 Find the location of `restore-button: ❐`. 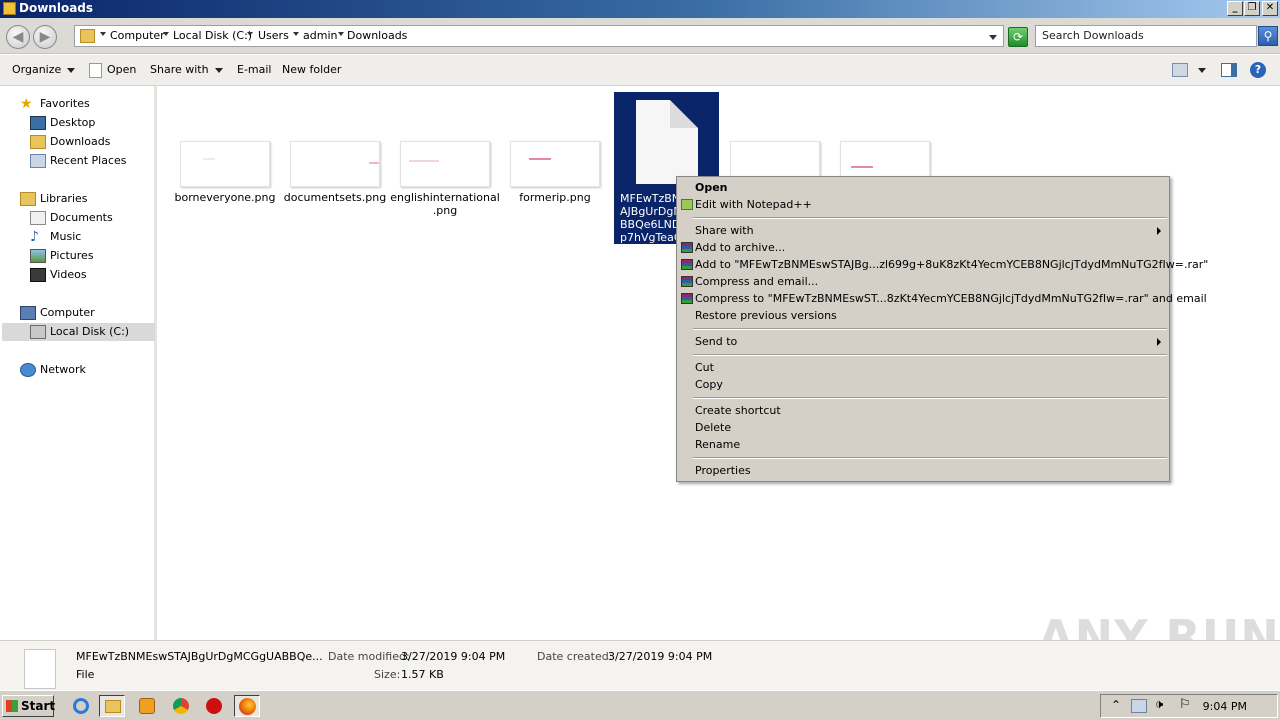

restore-button: ❐ is located at coordinates (1252, 8).